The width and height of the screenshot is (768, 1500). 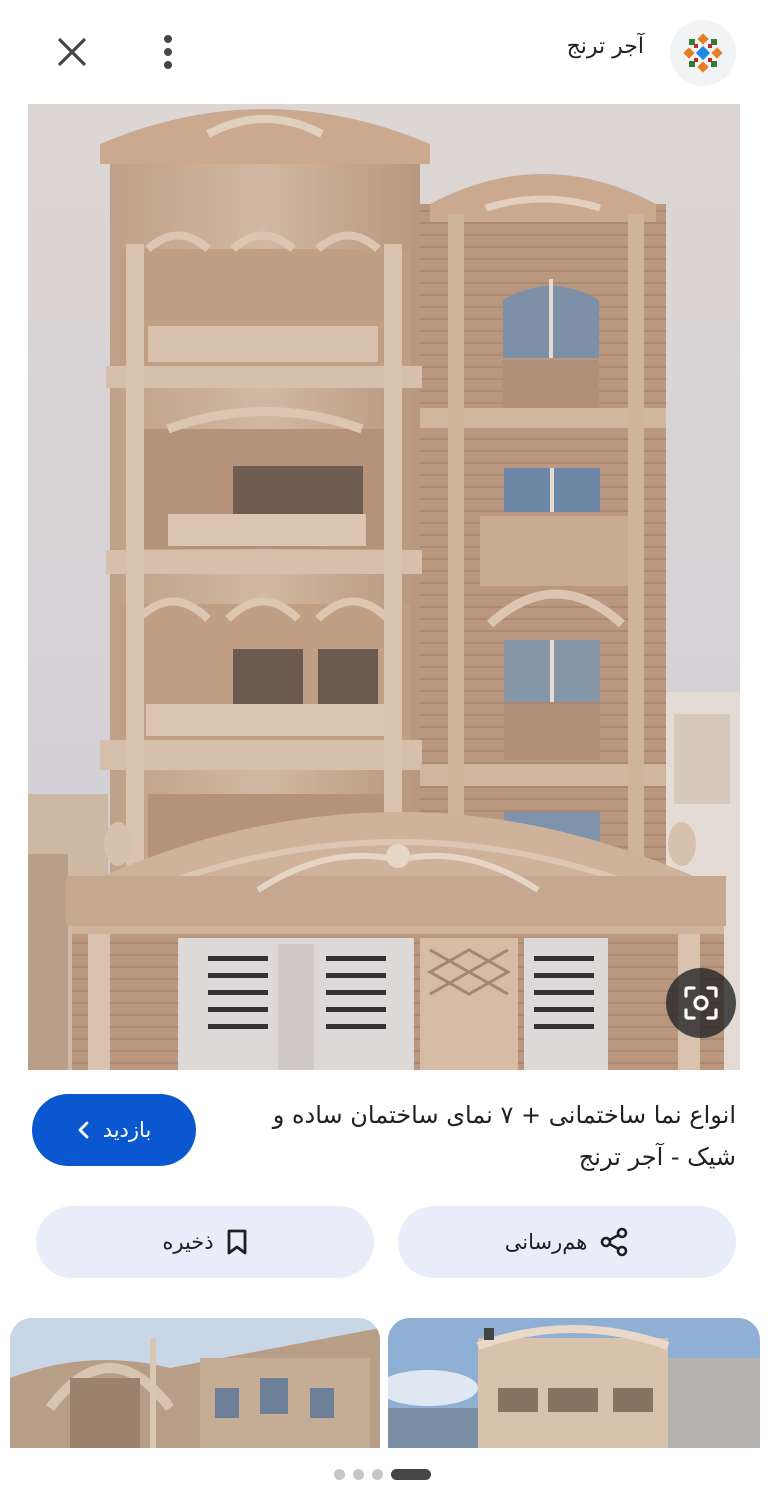 What do you see at coordinates (83, 1130) in the screenshot?
I see `chevron-left-icon` at bounding box center [83, 1130].